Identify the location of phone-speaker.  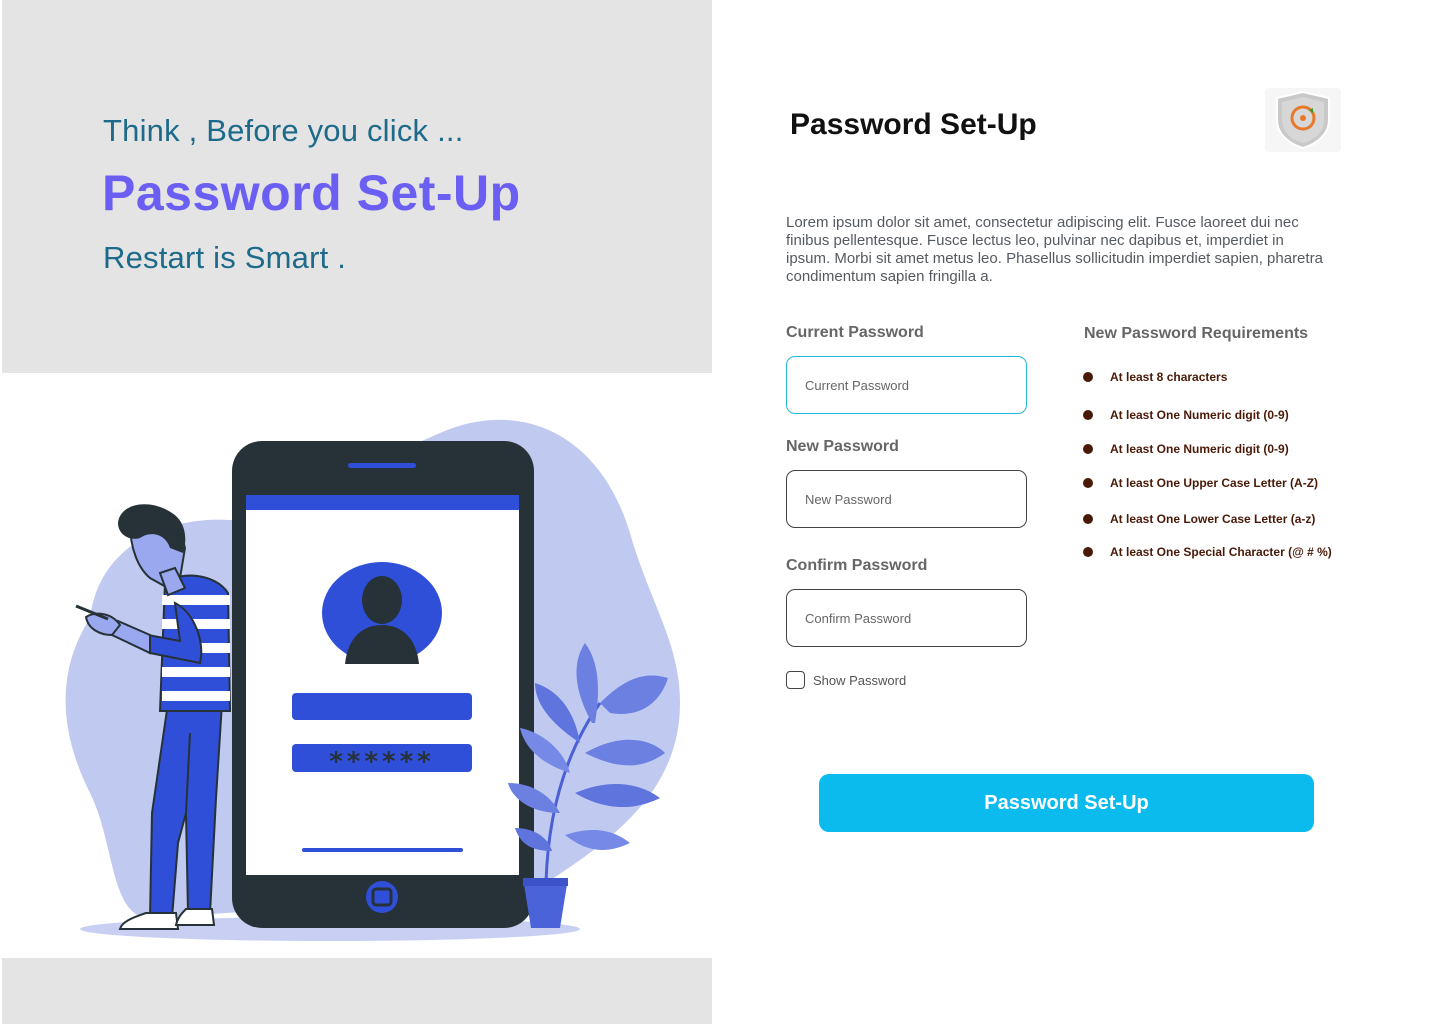
(382, 465).